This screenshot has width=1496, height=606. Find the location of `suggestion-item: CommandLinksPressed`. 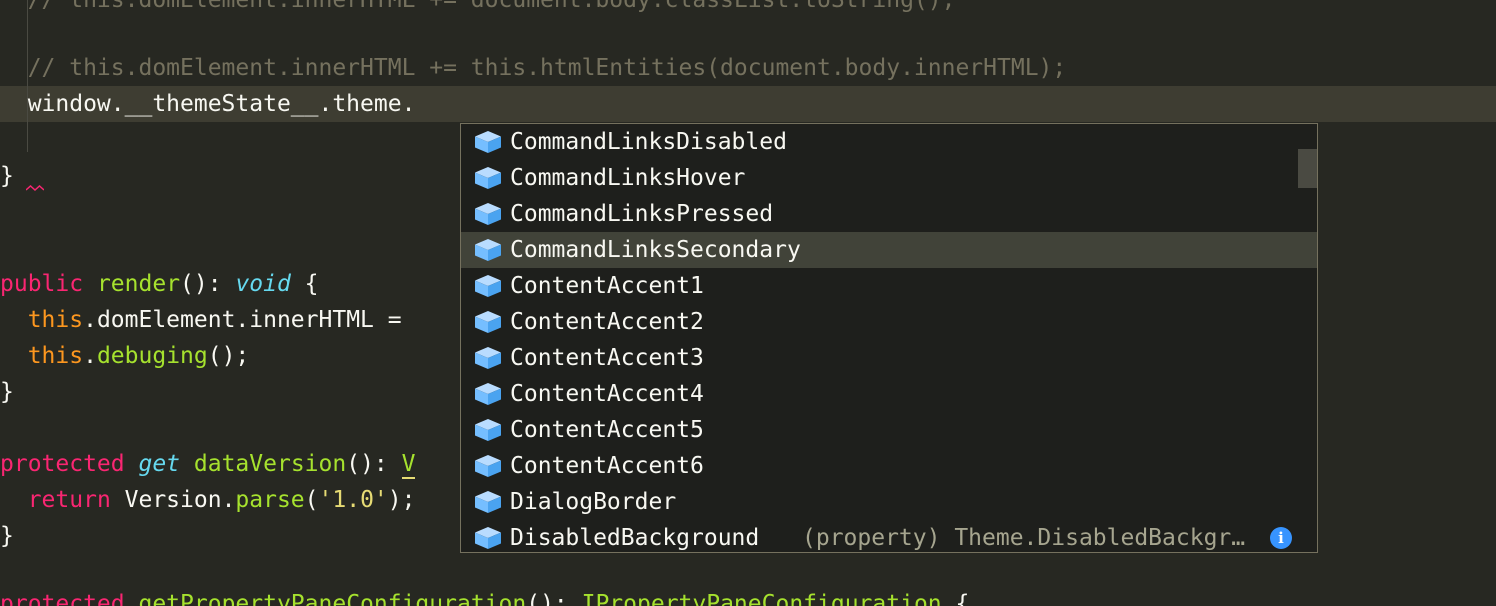

suggestion-item: CommandLinksPressed is located at coordinates (889, 214).